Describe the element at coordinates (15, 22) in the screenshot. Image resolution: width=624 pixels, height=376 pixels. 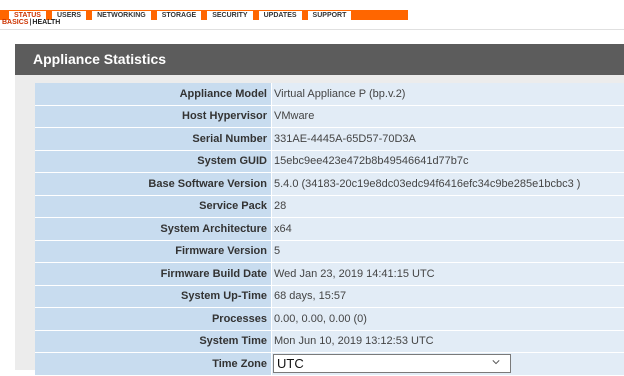
I see `subtab-basics: BASICS` at that location.